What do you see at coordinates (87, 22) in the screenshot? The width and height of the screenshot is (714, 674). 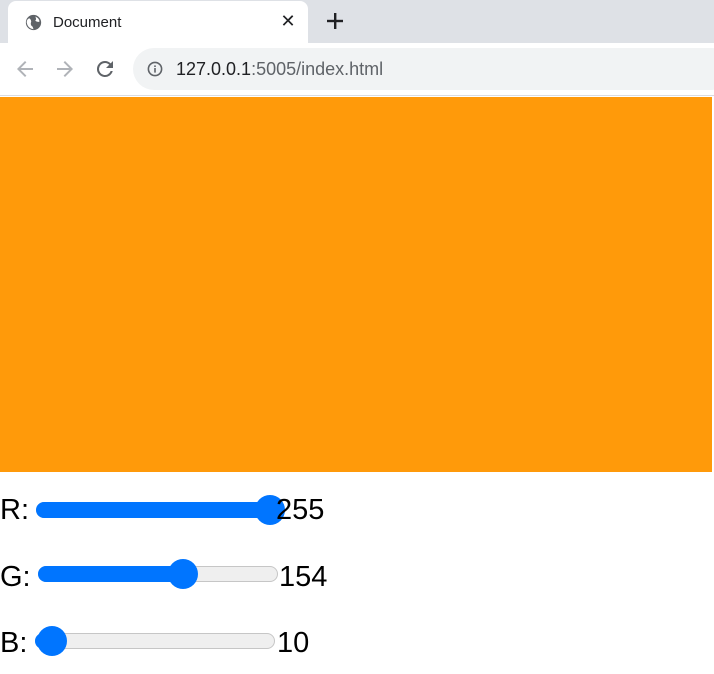 I see `tab-title: Document` at bounding box center [87, 22].